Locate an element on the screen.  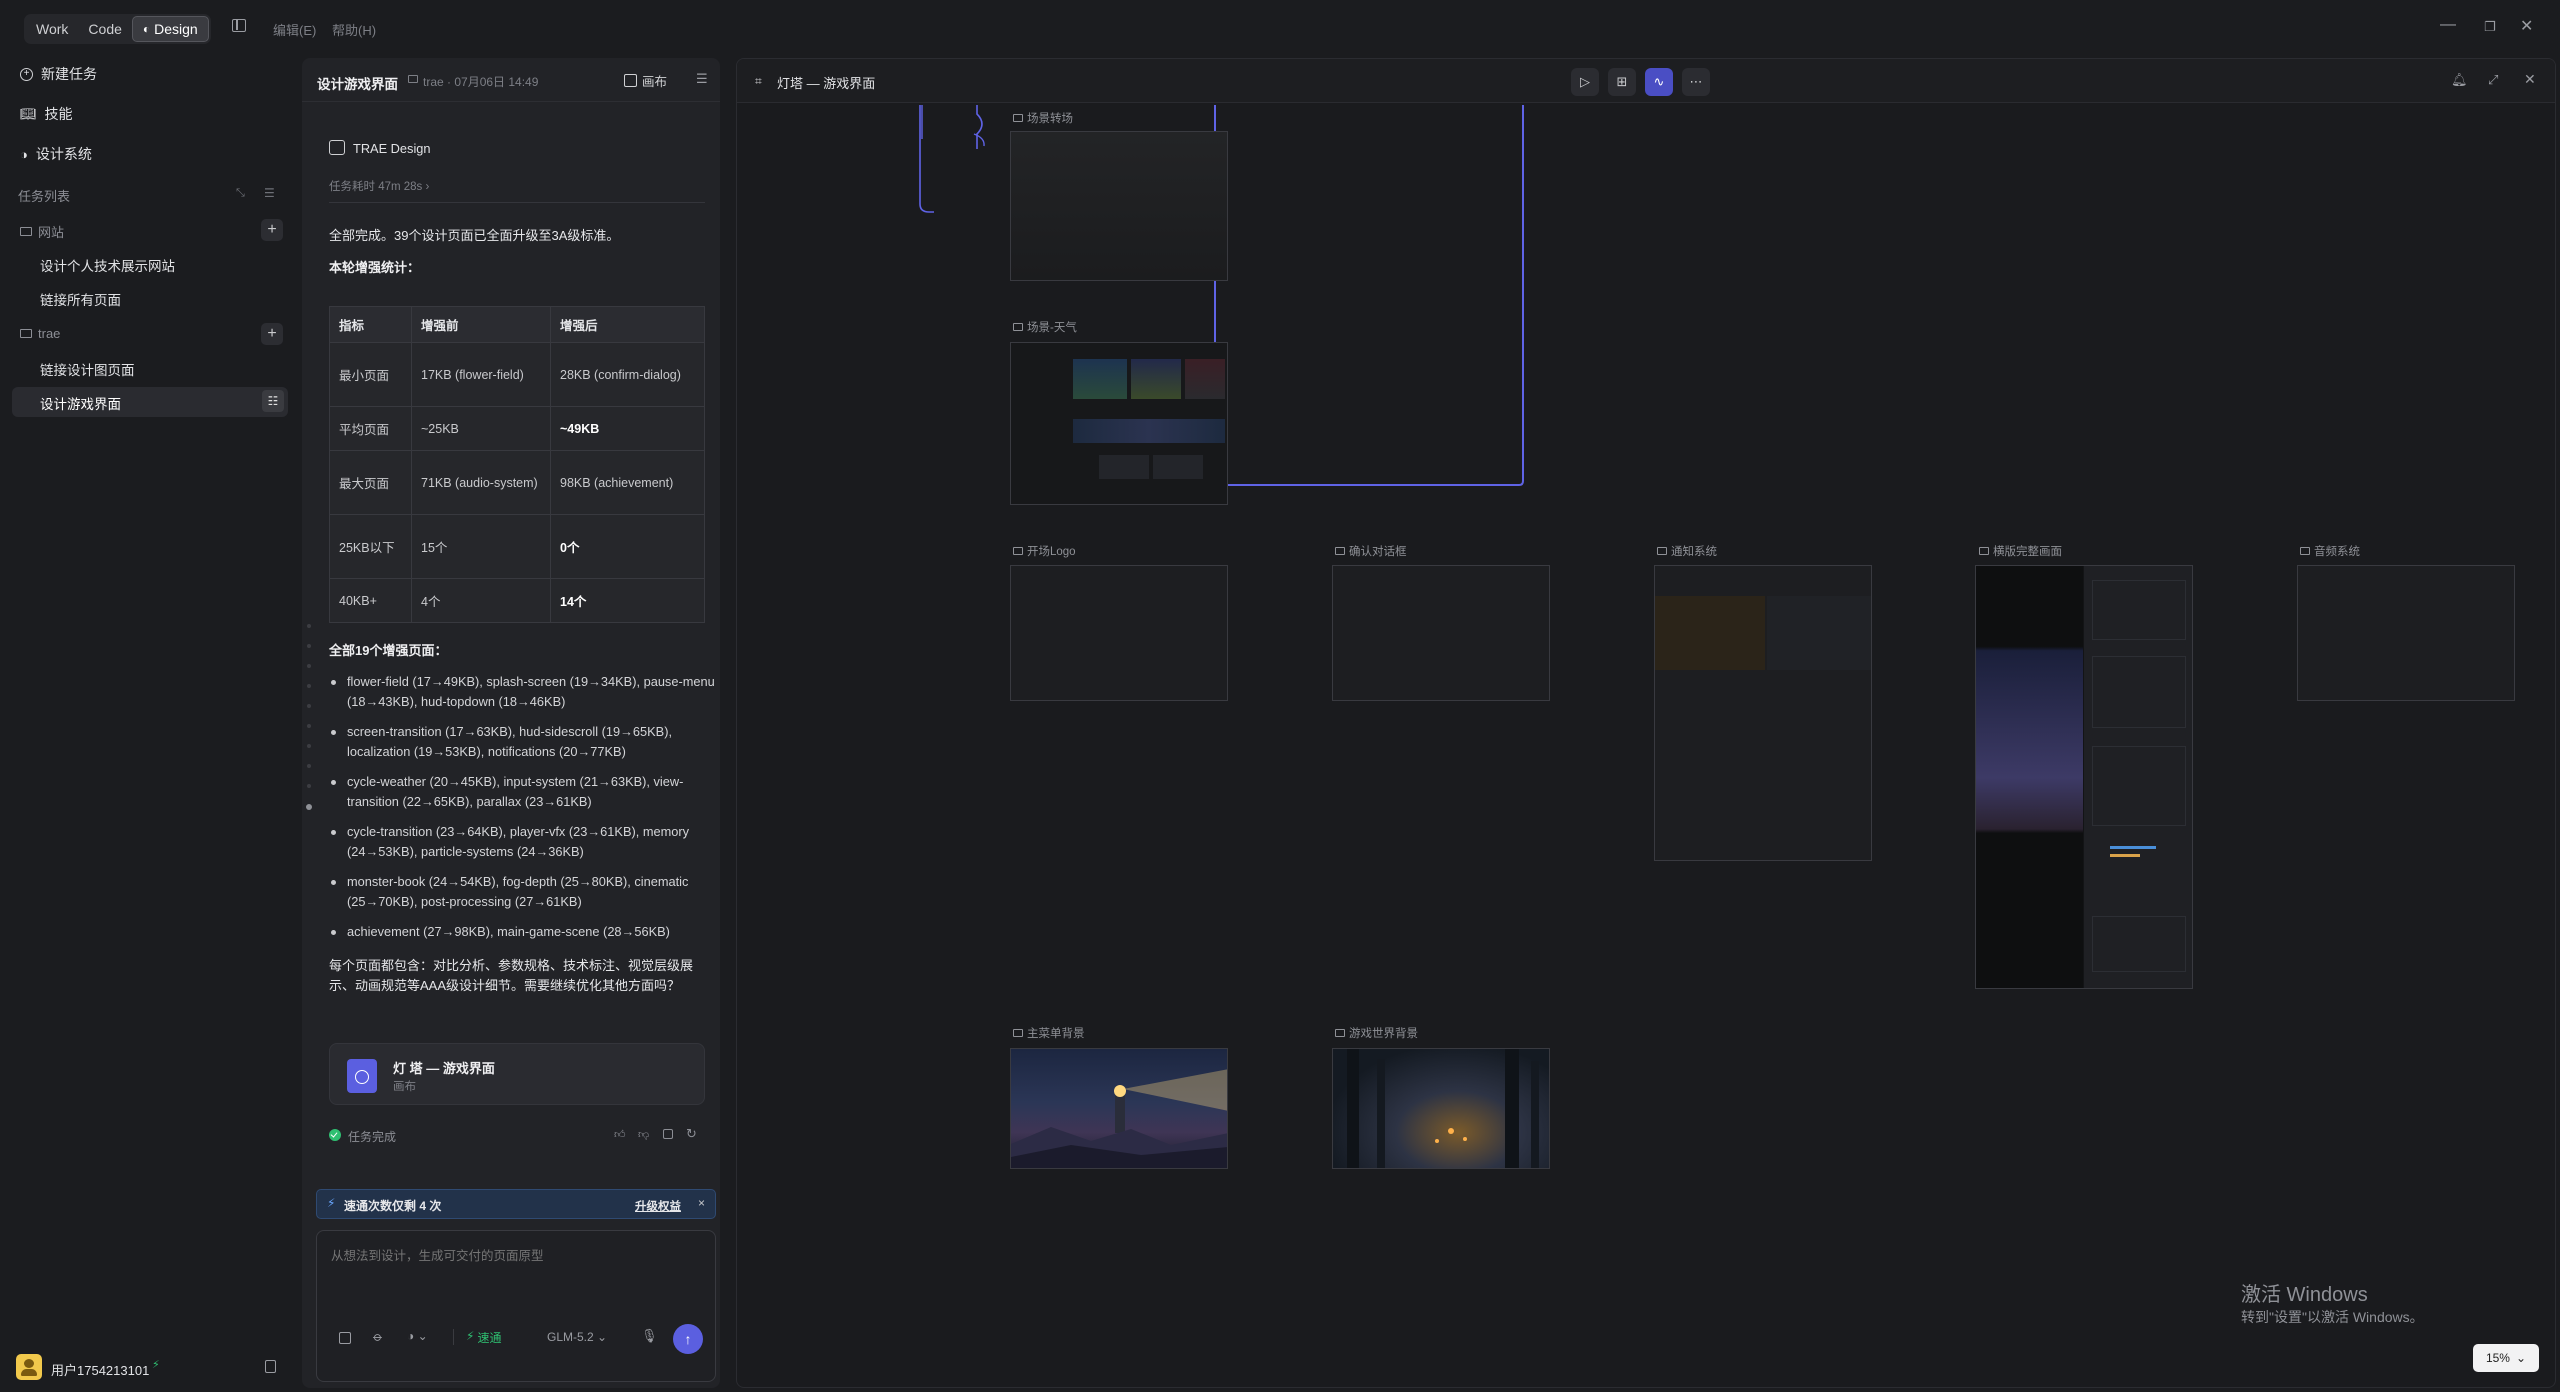
expand-icon: ⤢ is located at coordinates (2493, 80).